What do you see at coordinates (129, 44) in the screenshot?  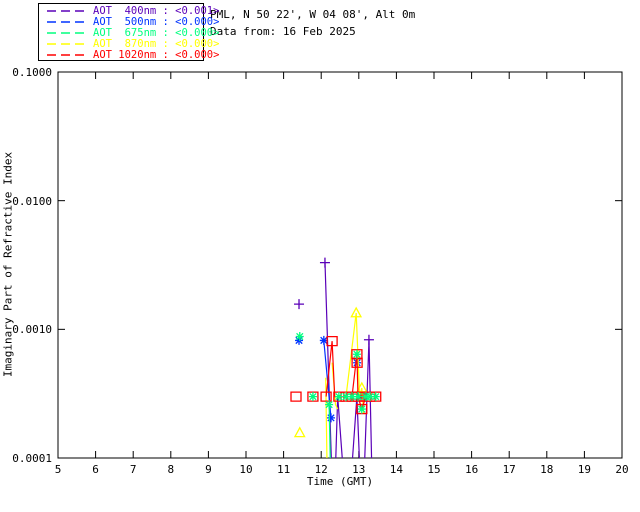 I see `legend-item: AOT 870nm : <0.000>` at bounding box center [129, 44].